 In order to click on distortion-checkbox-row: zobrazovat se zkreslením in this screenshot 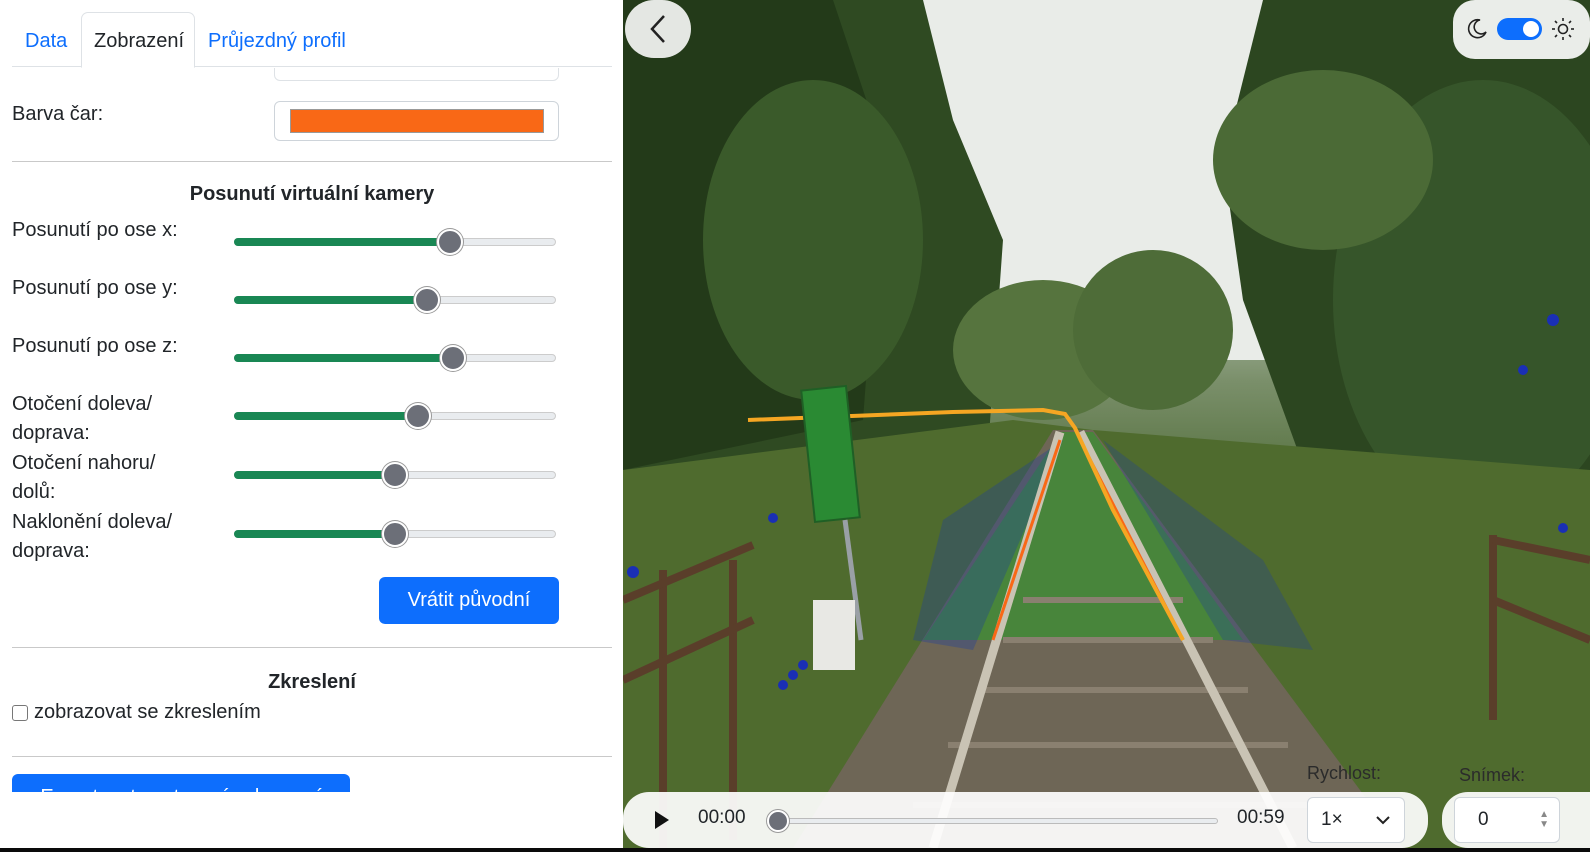, I will do `click(136, 712)`.